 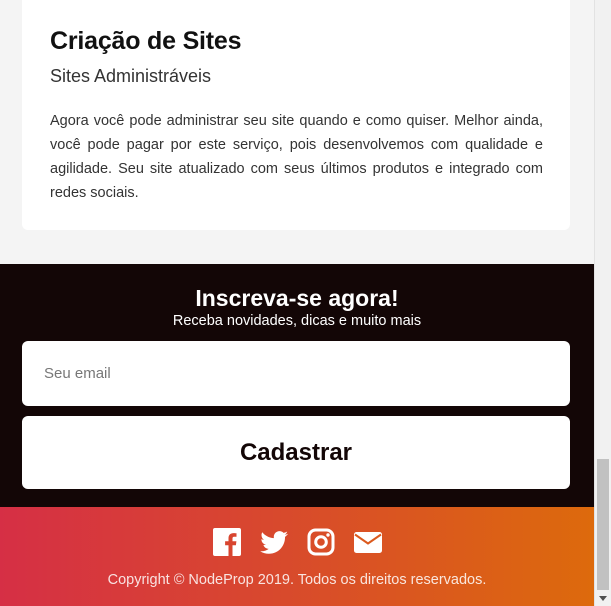 I want to click on newsletter-title: Inscreva-se agora!, so click(x=297, y=298).